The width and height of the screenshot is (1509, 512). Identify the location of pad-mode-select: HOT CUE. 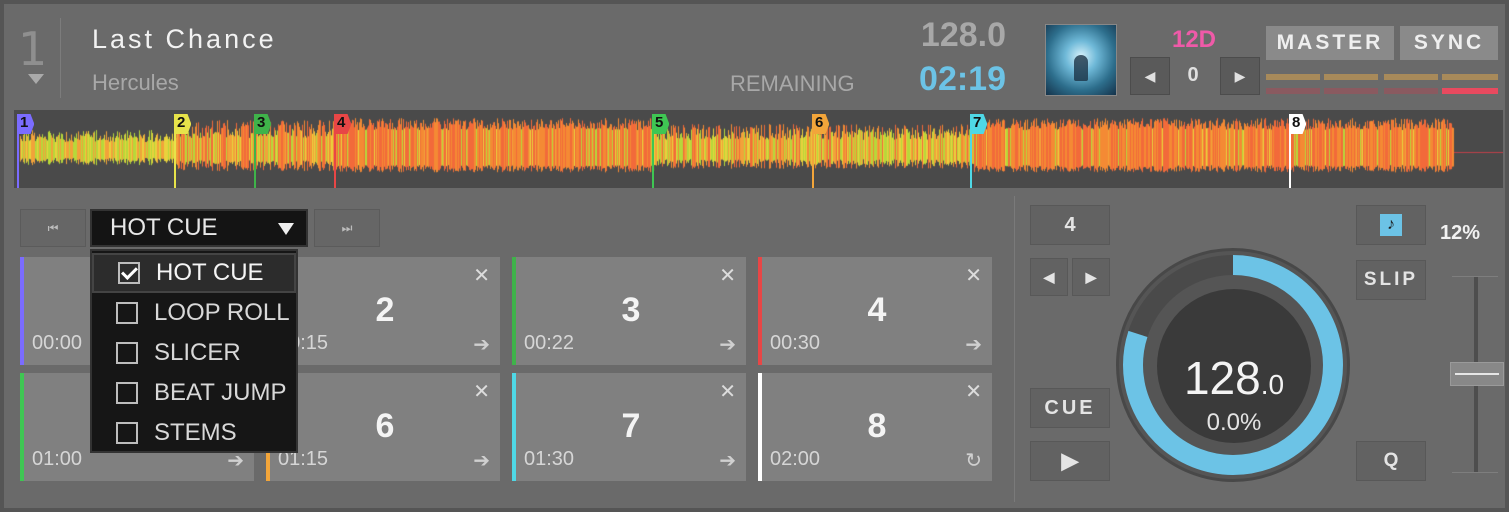
(199, 228).